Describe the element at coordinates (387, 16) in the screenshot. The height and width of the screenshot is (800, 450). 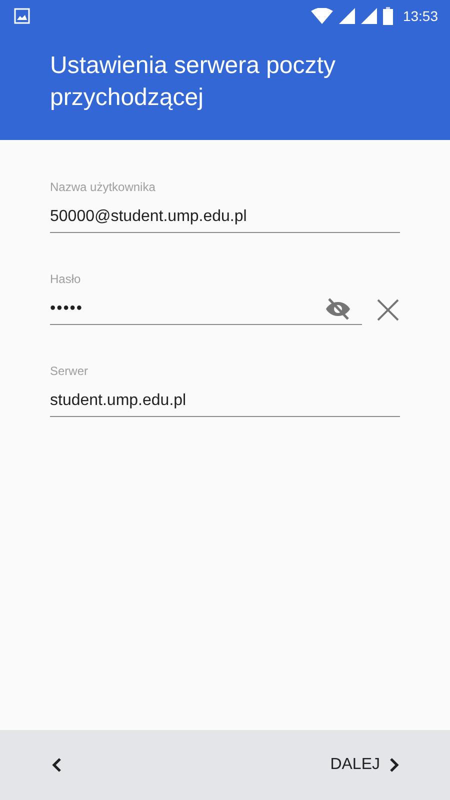
I see `battery-icon` at that location.